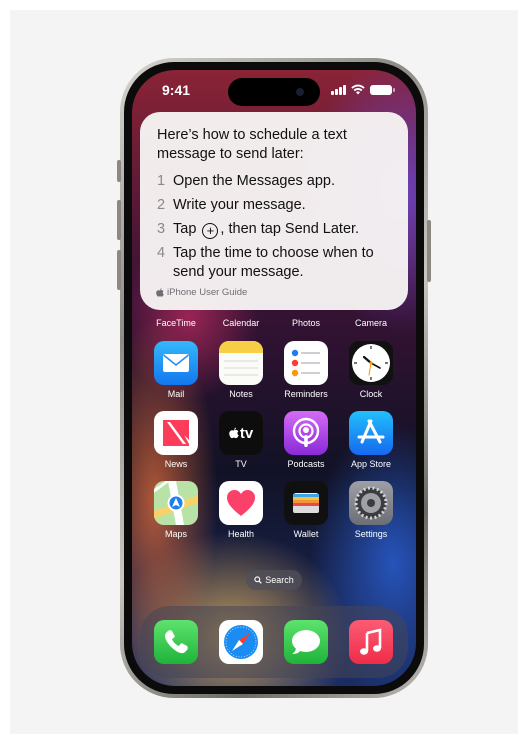 The height and width of the screenshot is (744, 528). Describe the element at coordinates (231, 205) in the screenshot. I see `step-2: 2 Write your message.` at that location.